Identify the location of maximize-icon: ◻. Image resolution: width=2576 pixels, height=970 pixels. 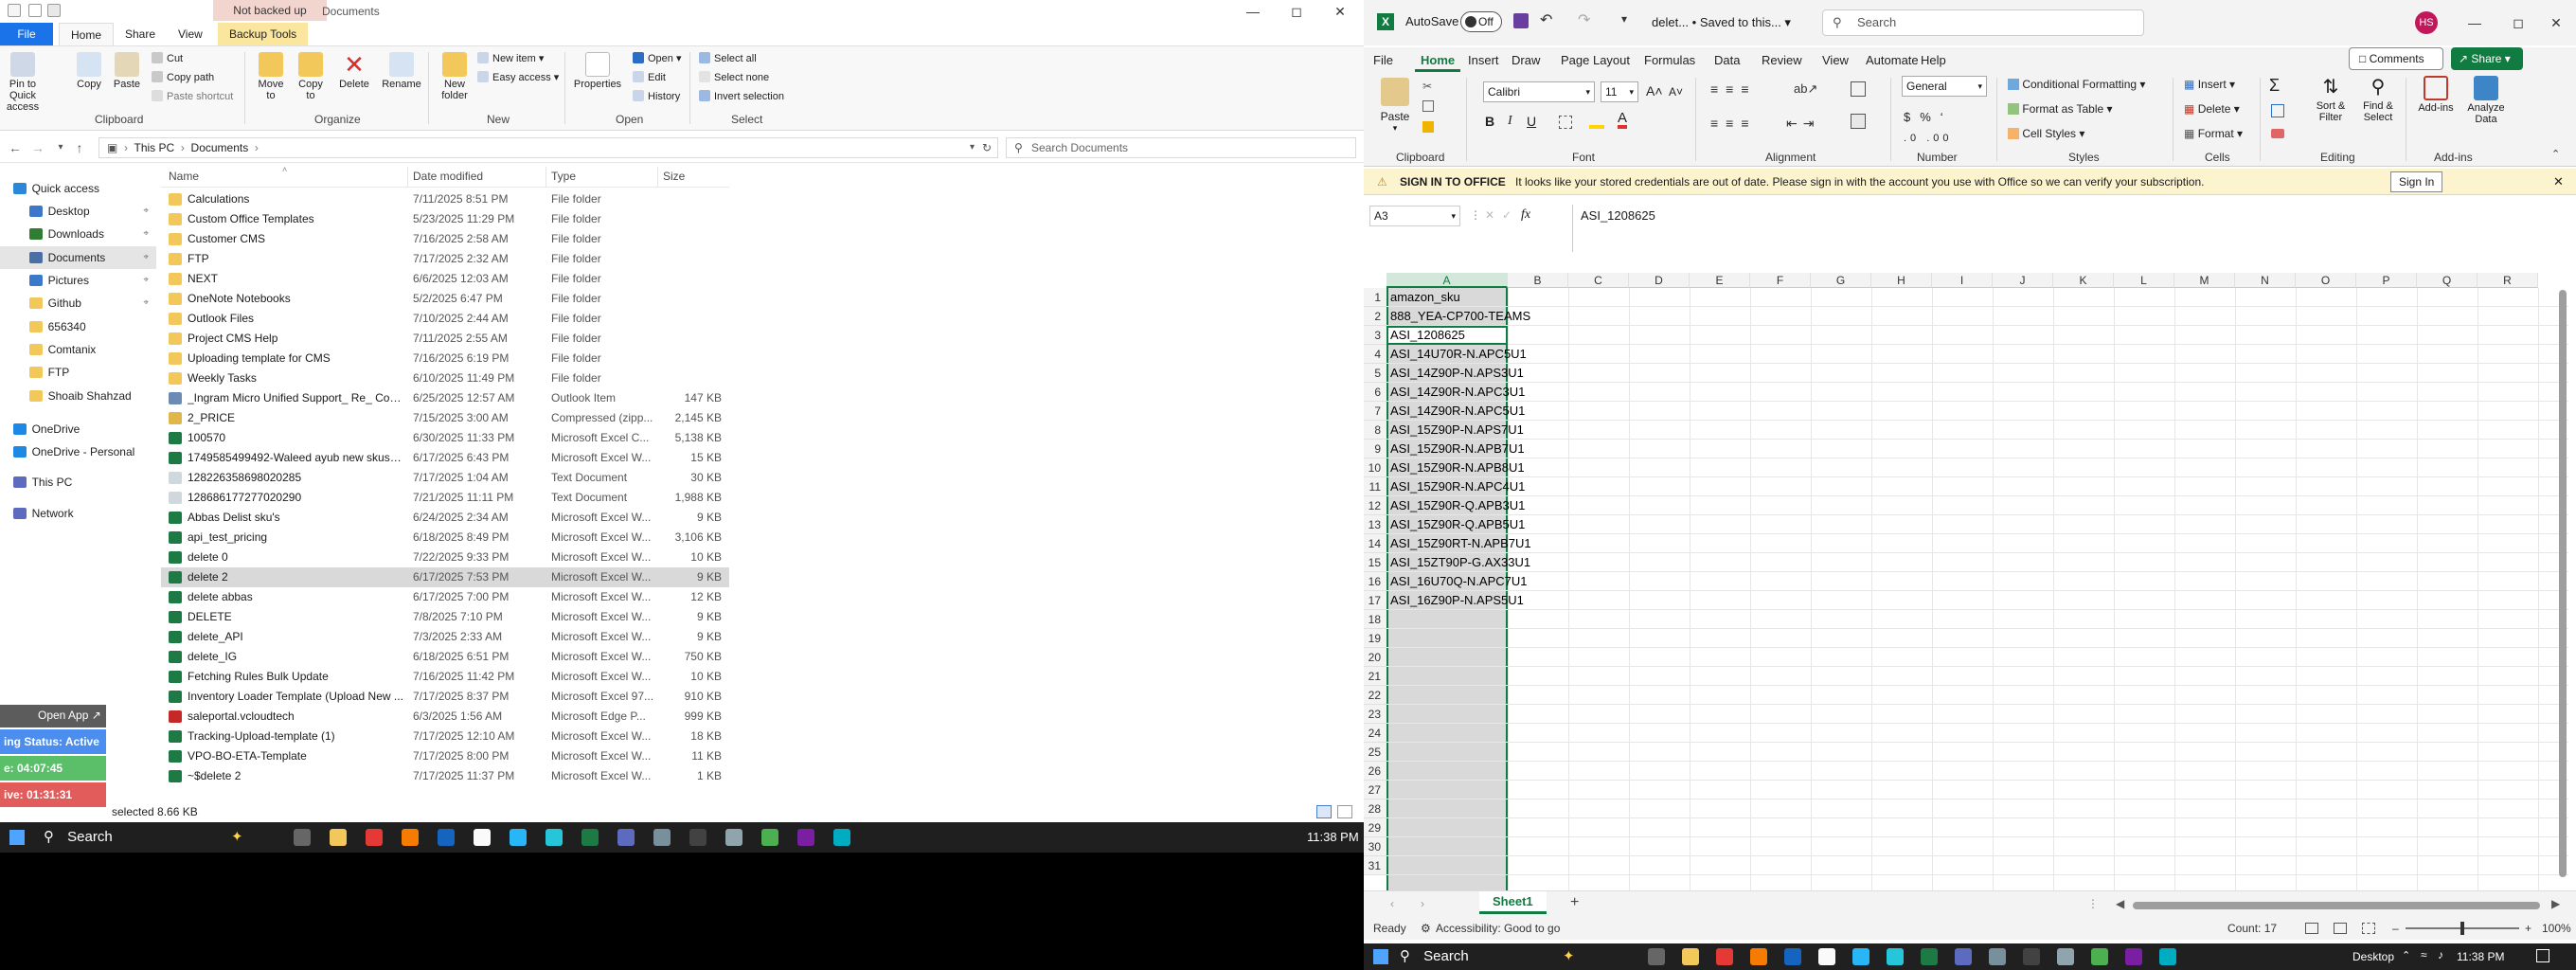
(1296, 11).